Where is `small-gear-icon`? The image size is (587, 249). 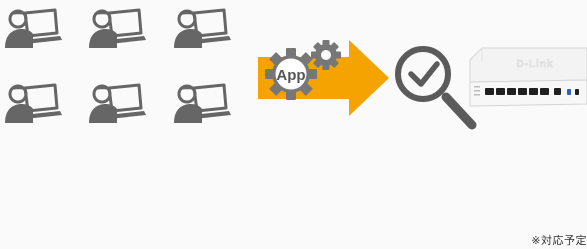 small-gear-icon is located at coordinates (326, 55).